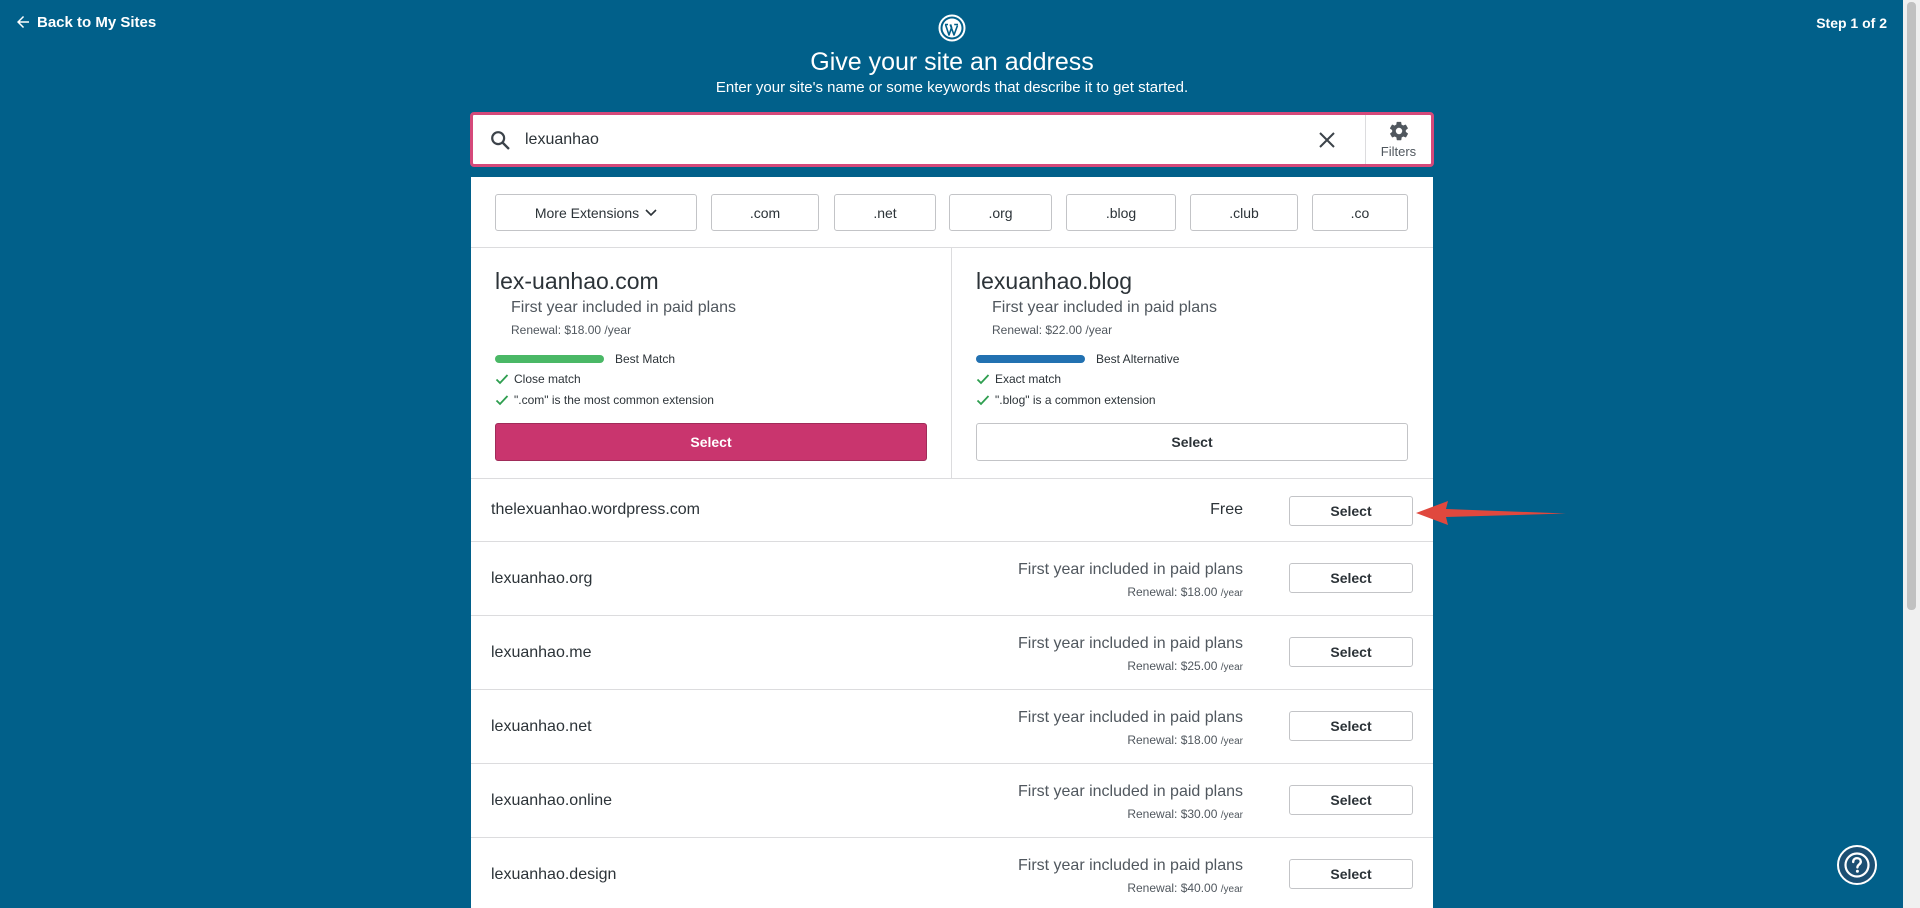  I want to click on clear-search-button, so click(1327, 140).